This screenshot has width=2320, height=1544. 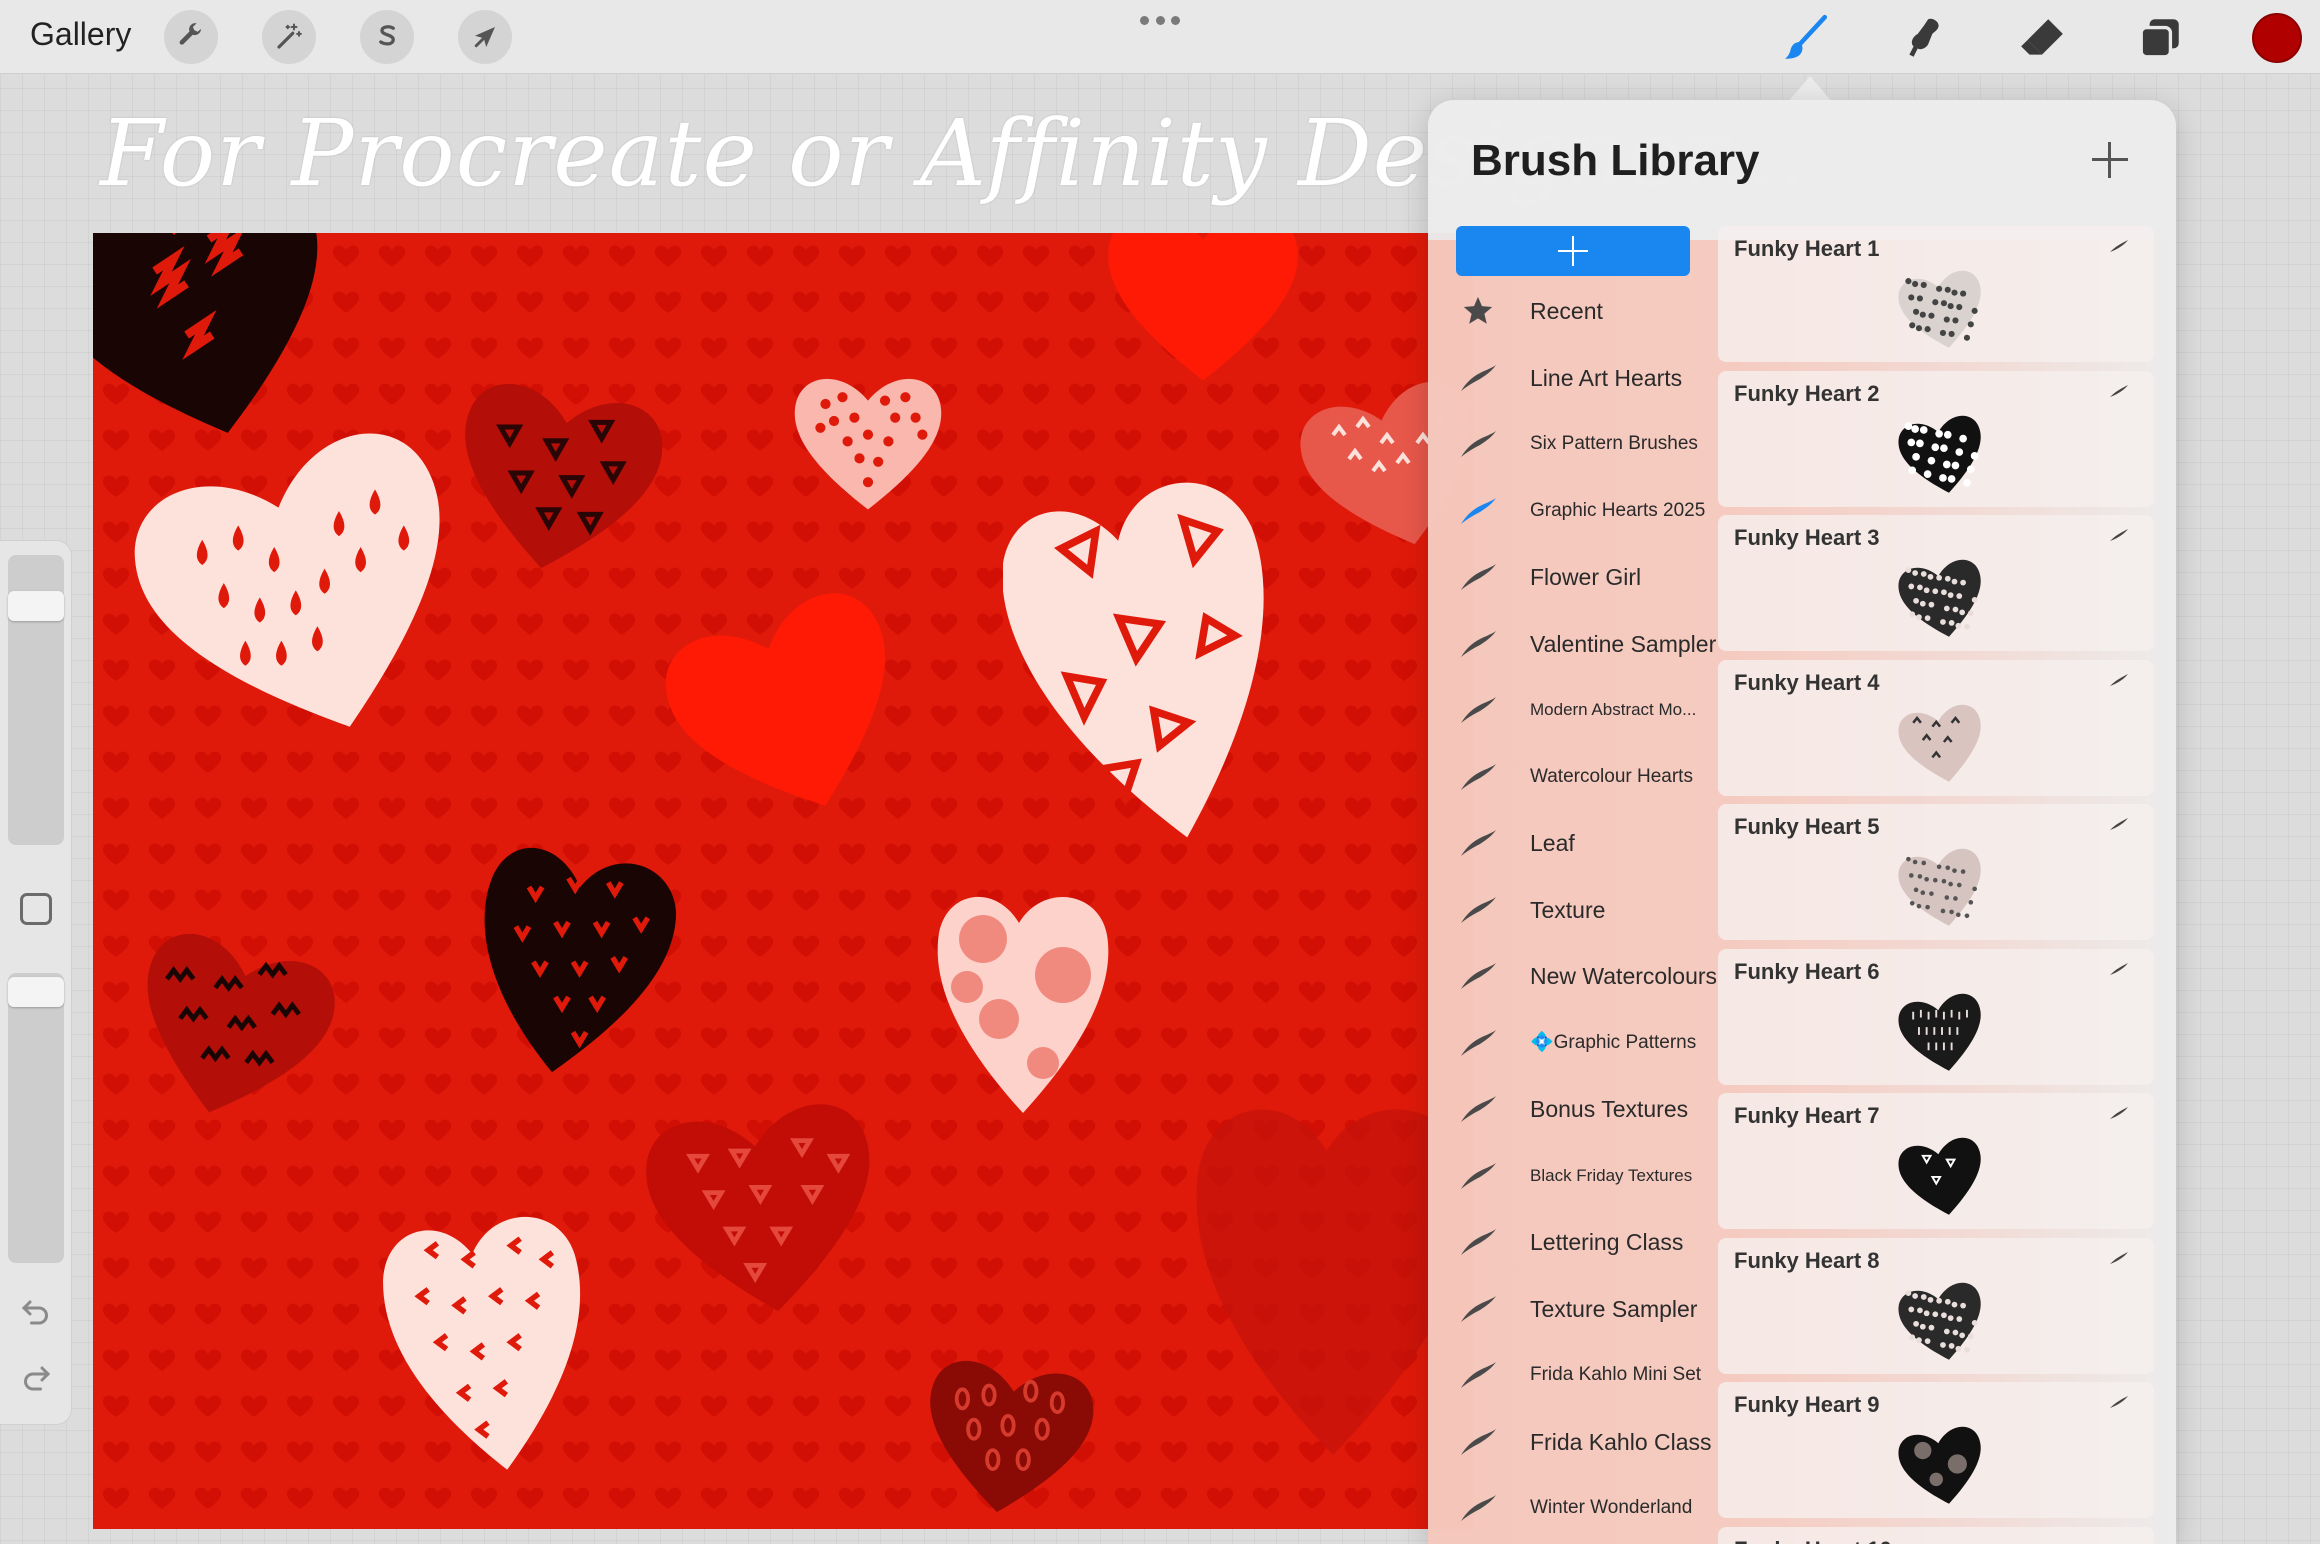 I want to click on redo-icon, so click(x=36, y=1377).